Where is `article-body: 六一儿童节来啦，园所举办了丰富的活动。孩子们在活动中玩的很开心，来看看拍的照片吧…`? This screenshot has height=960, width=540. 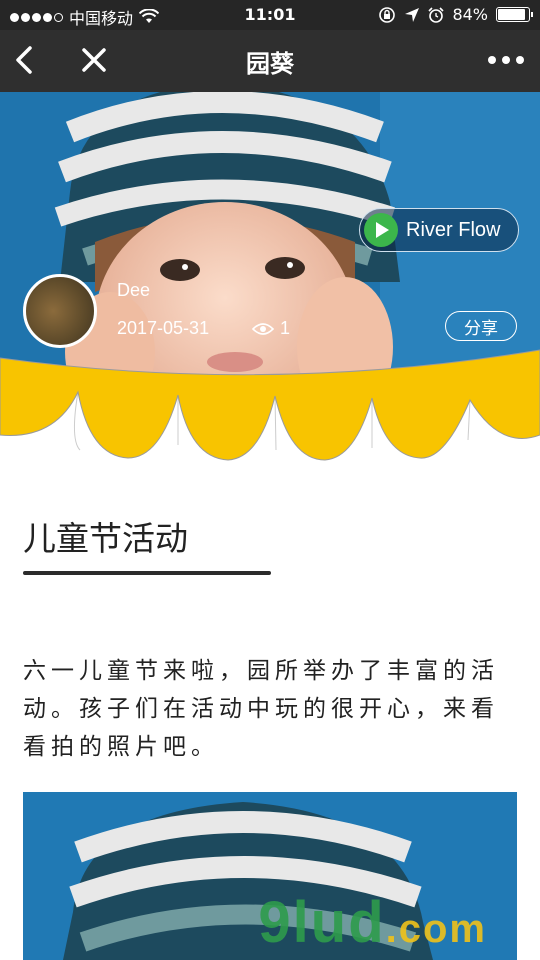
article-body: 六一儿童节来啦，园所举办了丰富的活动。孩子们在活动中玩的很开心，来看看拍的照片吧… is located at coordinates (261, 709).